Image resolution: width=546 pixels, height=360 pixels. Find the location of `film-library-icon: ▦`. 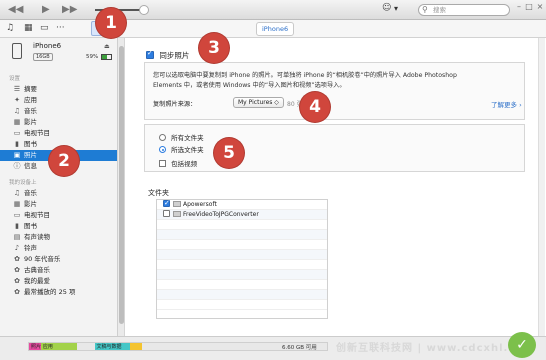

film-library-icon: ▦ is located at coordinates (28, 28).